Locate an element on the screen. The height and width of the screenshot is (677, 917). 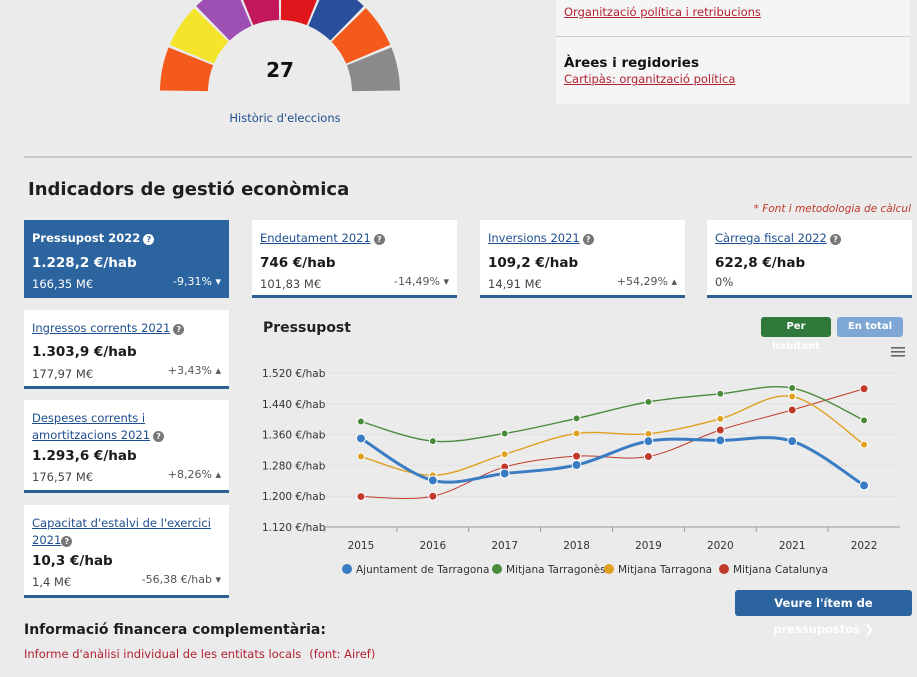
y-tick-label: 1.520 €/hab is located at coordinates (294, 374).